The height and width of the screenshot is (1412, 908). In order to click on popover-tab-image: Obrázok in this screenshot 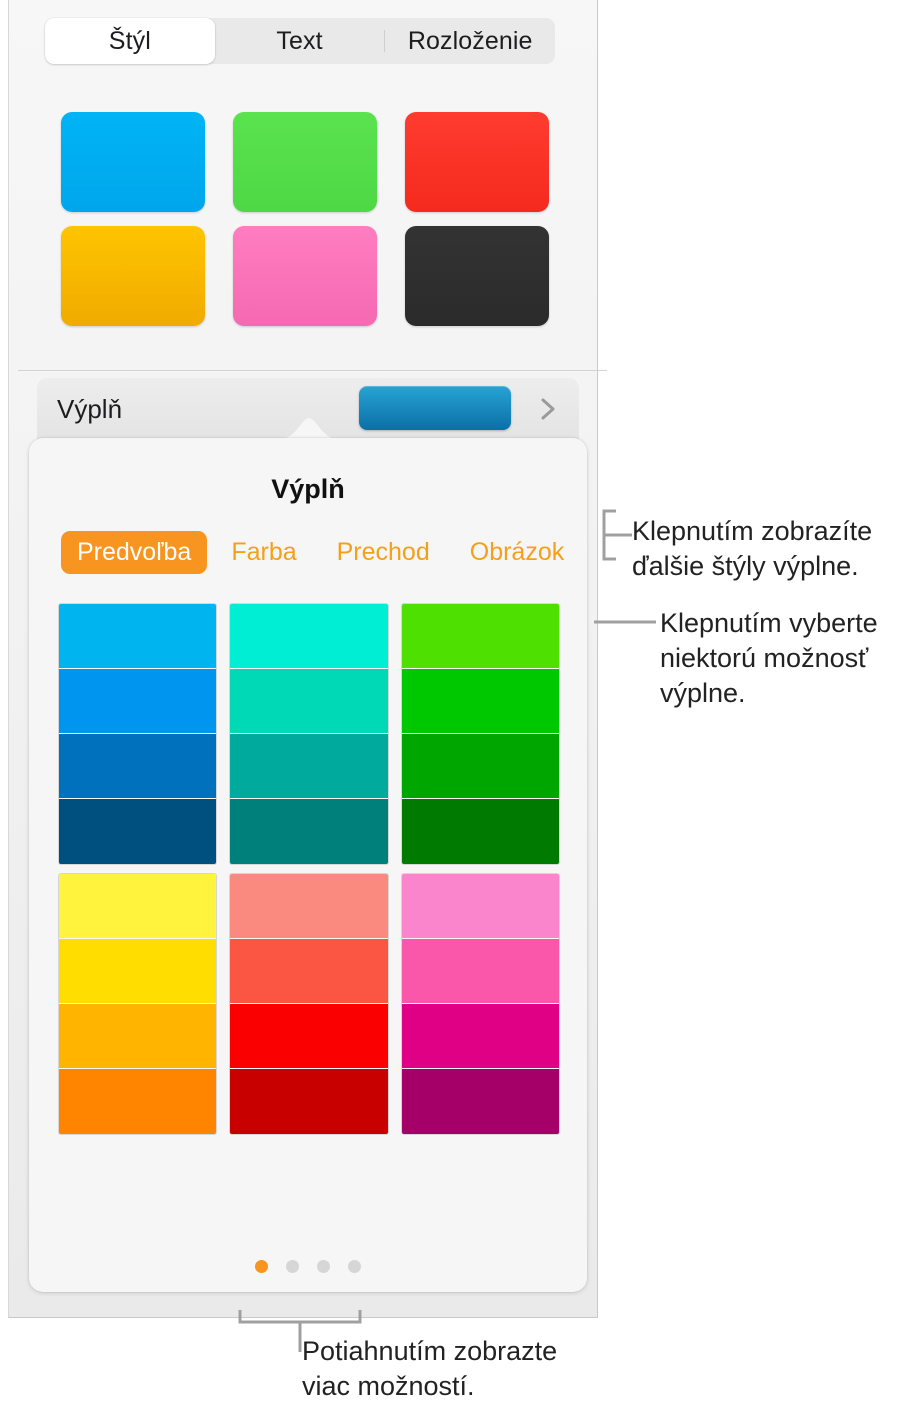, I will do `click(517, 552)`.